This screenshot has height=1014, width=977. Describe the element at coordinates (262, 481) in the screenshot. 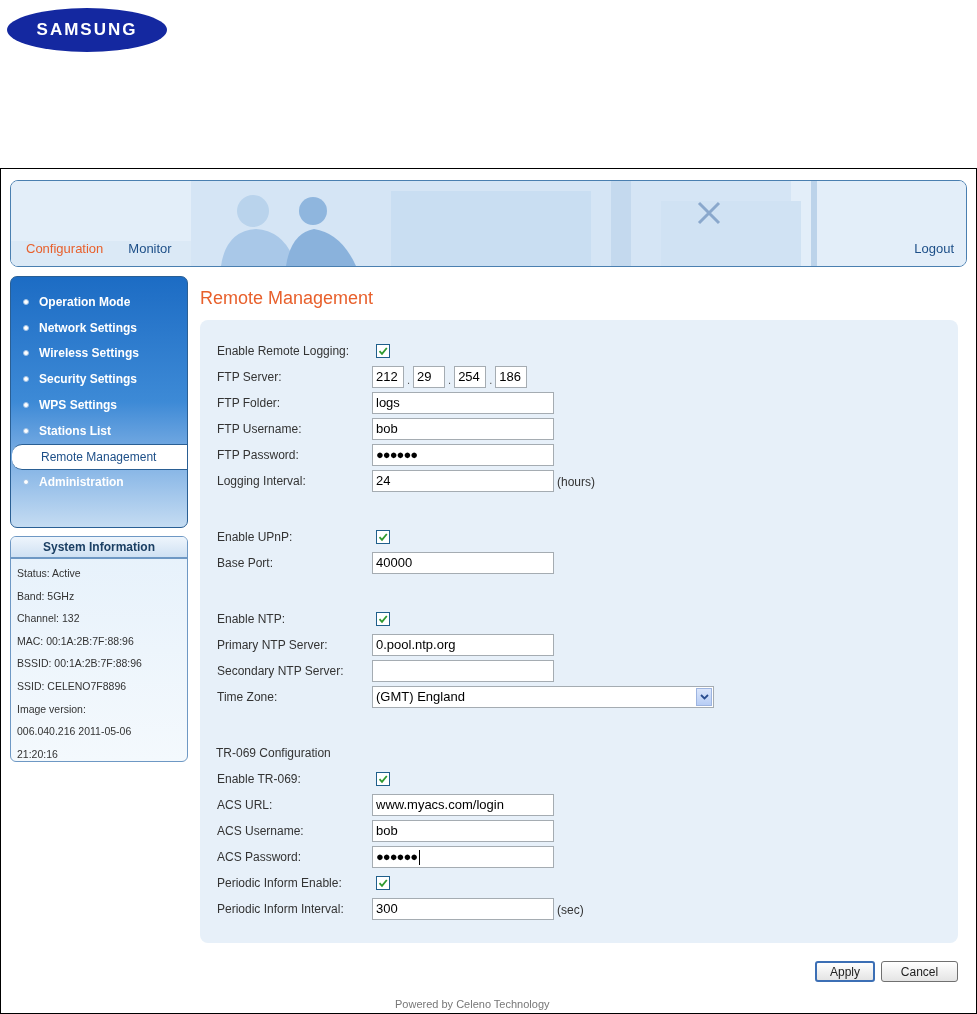

I see `field-label: Logging Interval:` at that location.